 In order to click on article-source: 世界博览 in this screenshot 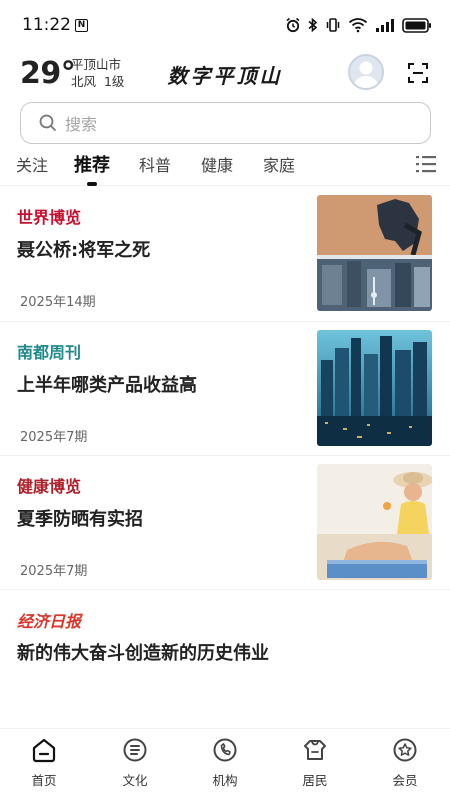, I will do `click(49, 217)`.